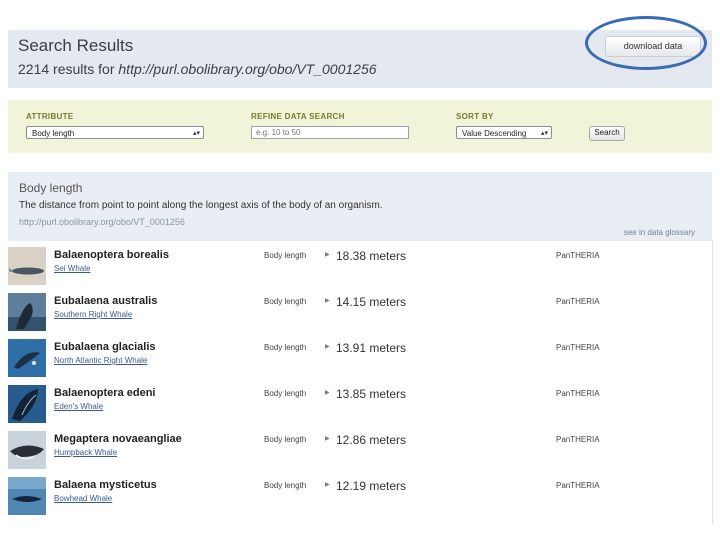  I want to click on sort-select-value: Value Descending, so click(494, 133).